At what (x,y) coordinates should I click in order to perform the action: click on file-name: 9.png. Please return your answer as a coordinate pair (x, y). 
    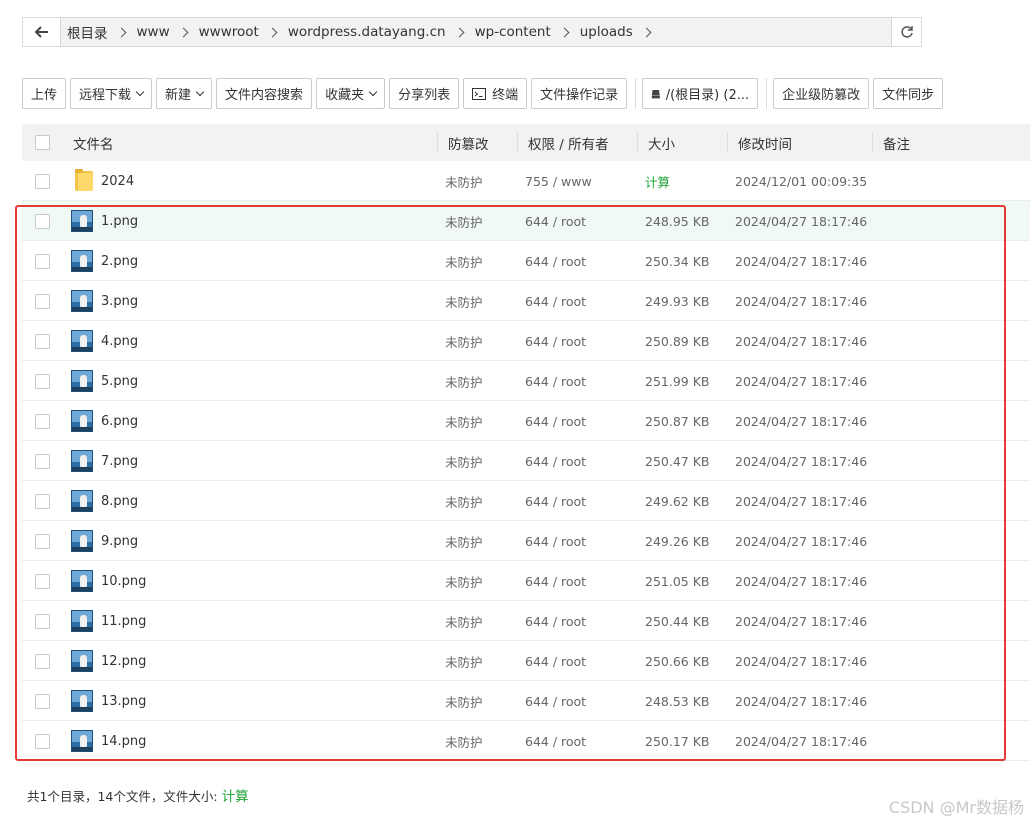
    Looking at the image, I should click on (119, 541).